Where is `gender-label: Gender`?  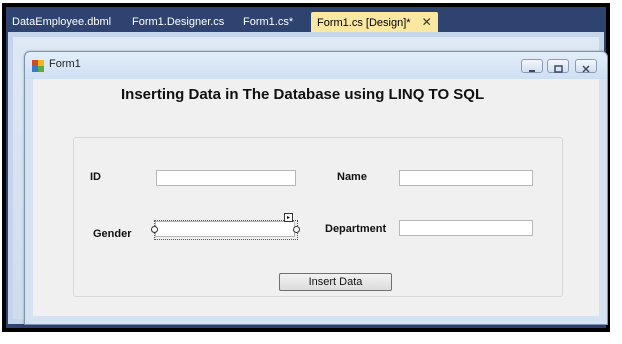 gender-label: Gender is located at coordinates (112, 234).